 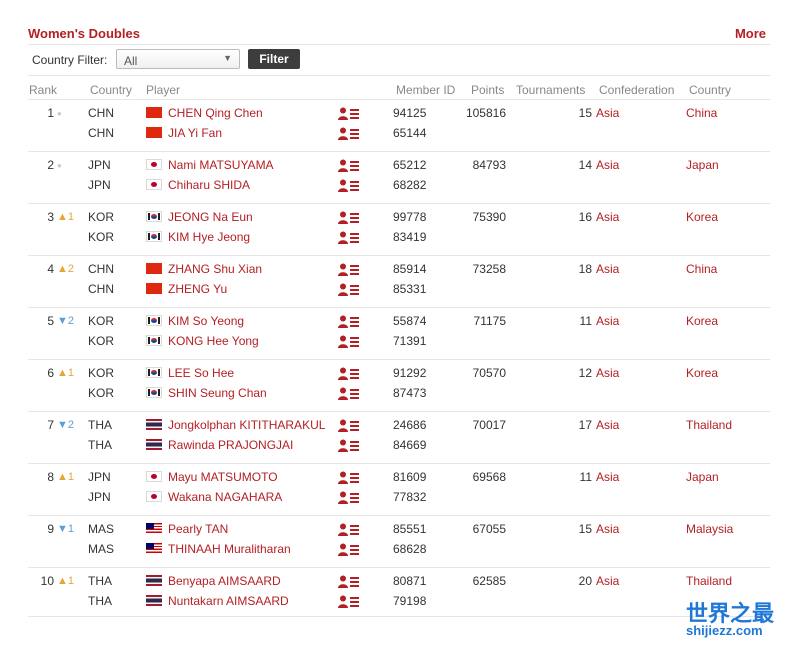 What do you see at coordinates (489, 425) in the screenshot?
I see `points-value: 70017` at bounding box center [489, 425].